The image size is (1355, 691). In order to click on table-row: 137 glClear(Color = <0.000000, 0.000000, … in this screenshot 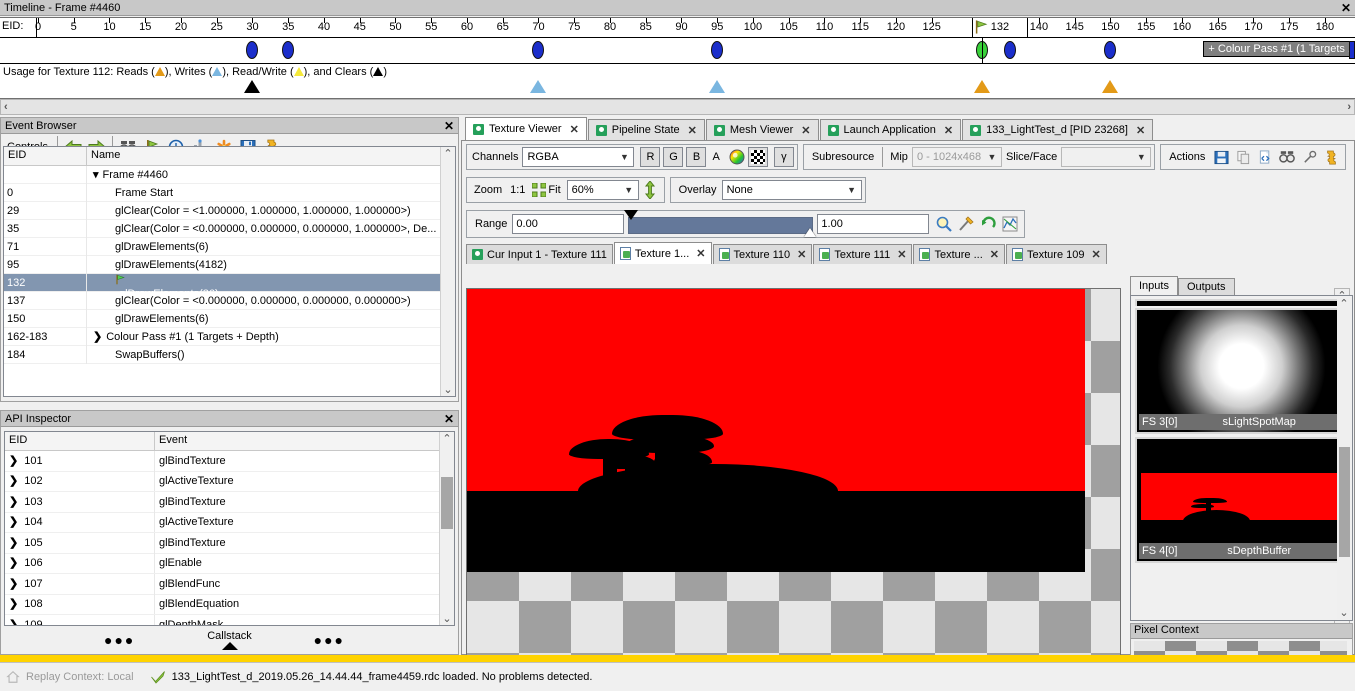, I will do `click(229, 300)`.